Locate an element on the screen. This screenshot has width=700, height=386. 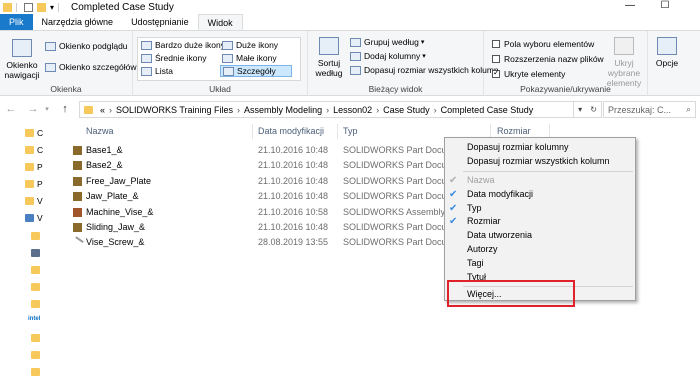
hide-selected-icon is located at coordinates (624, 46).